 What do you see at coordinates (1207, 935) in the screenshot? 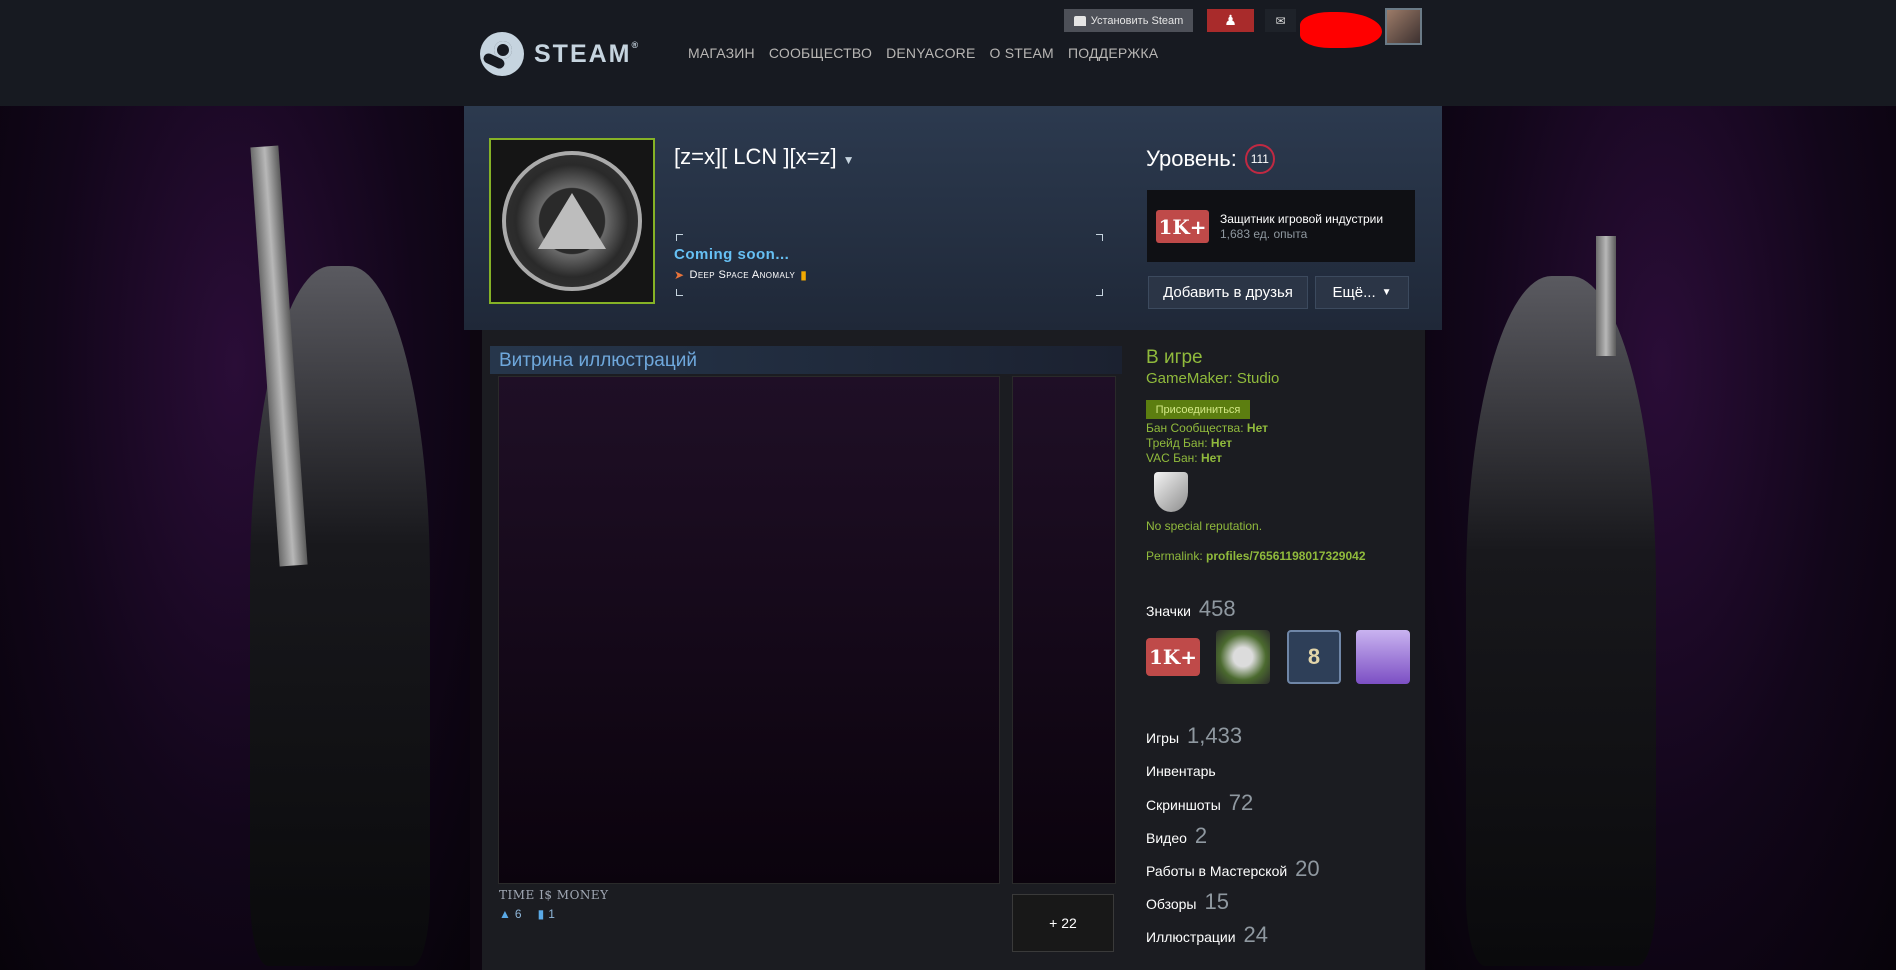
I see `stat-artwork: Иллюстрации 24` at bounding box center [1207, 935].